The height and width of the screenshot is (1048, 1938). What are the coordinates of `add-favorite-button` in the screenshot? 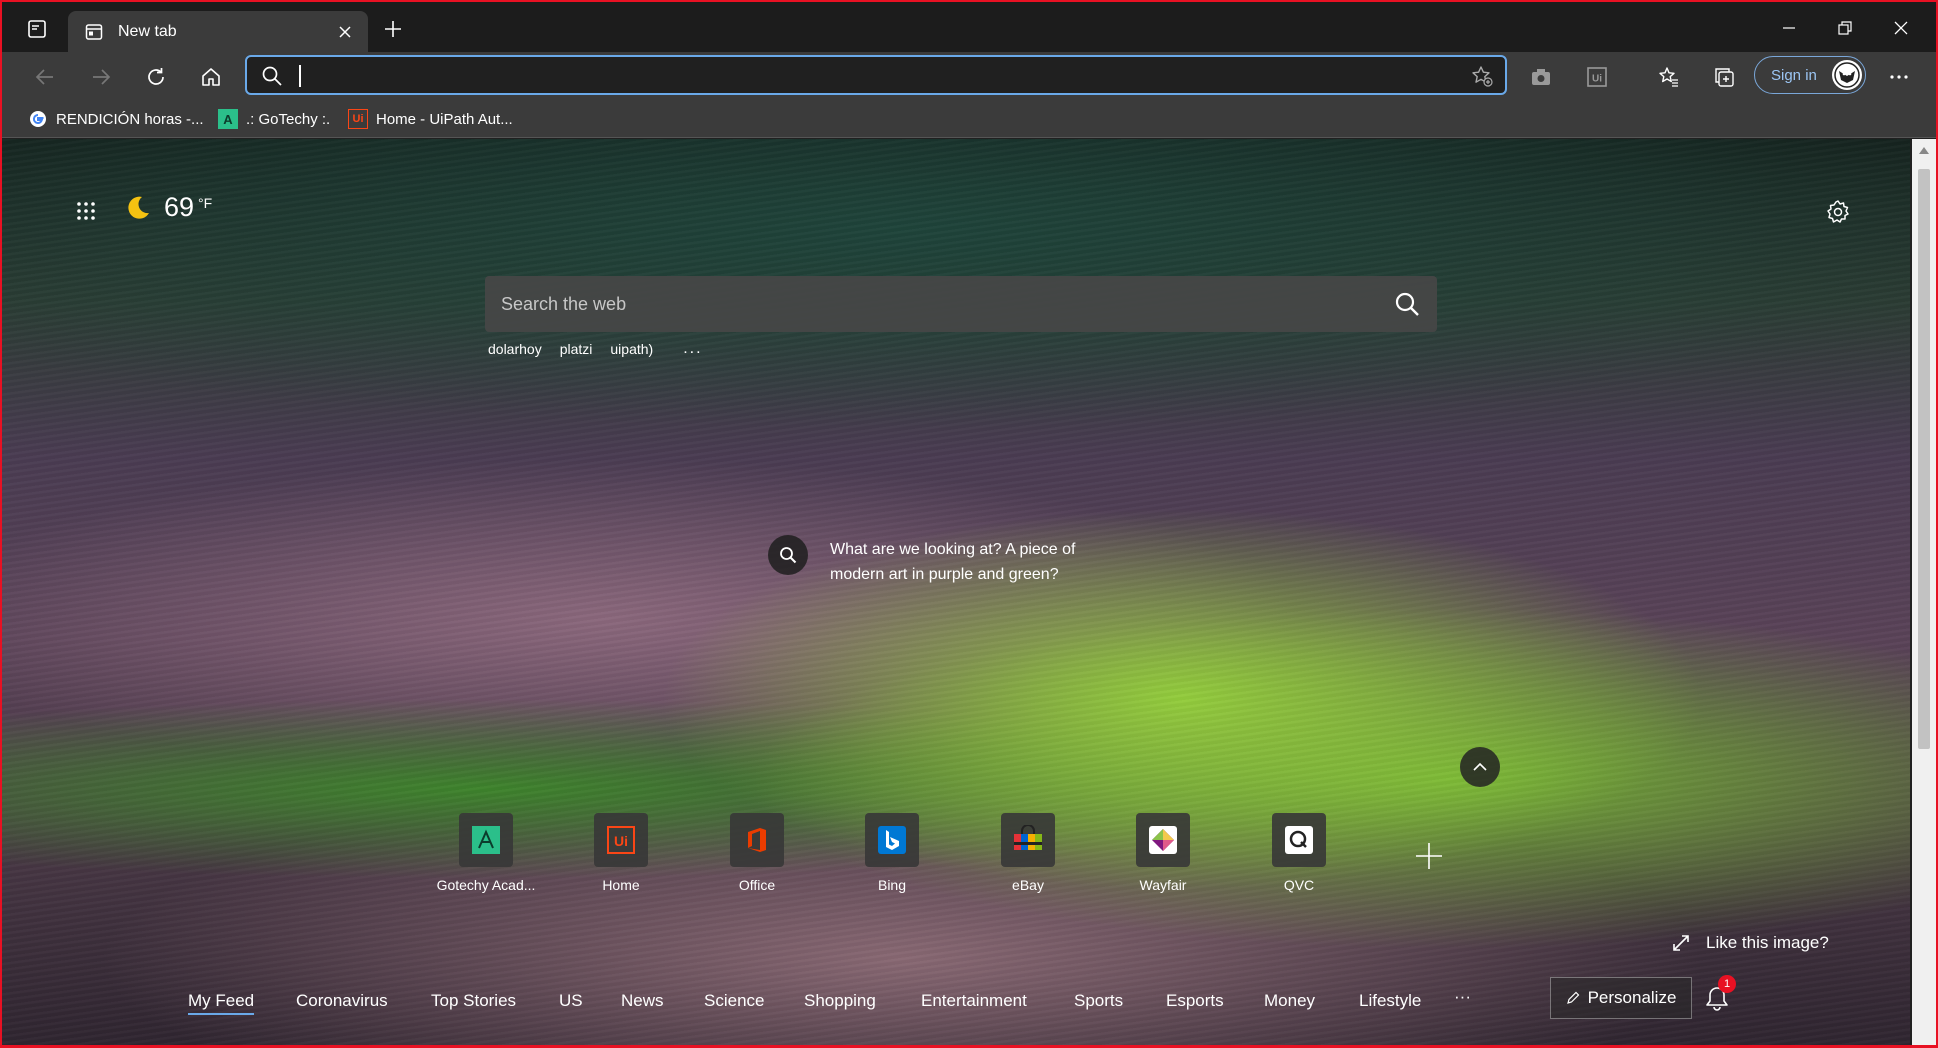 It's located at (1482, 76).